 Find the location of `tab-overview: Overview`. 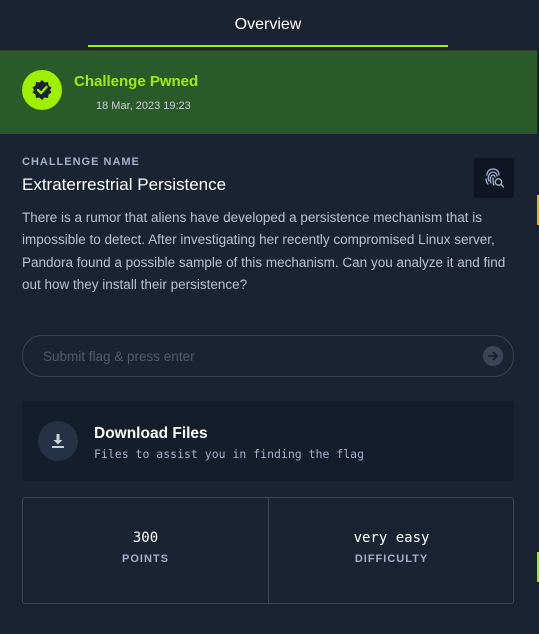

tab-overview: Overview is located at coordinates (268, 24).